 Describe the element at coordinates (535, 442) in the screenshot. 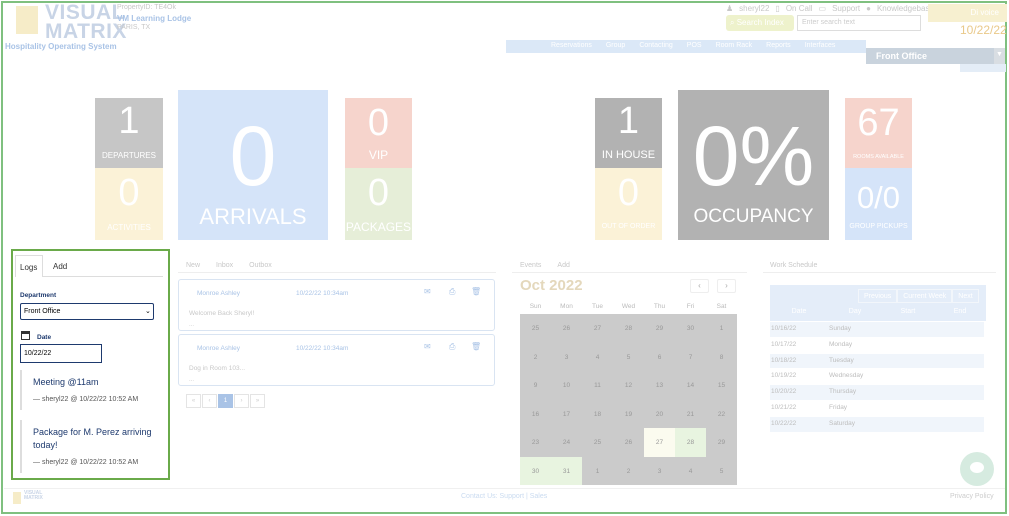

I see `calendar-day: 23` at that location.